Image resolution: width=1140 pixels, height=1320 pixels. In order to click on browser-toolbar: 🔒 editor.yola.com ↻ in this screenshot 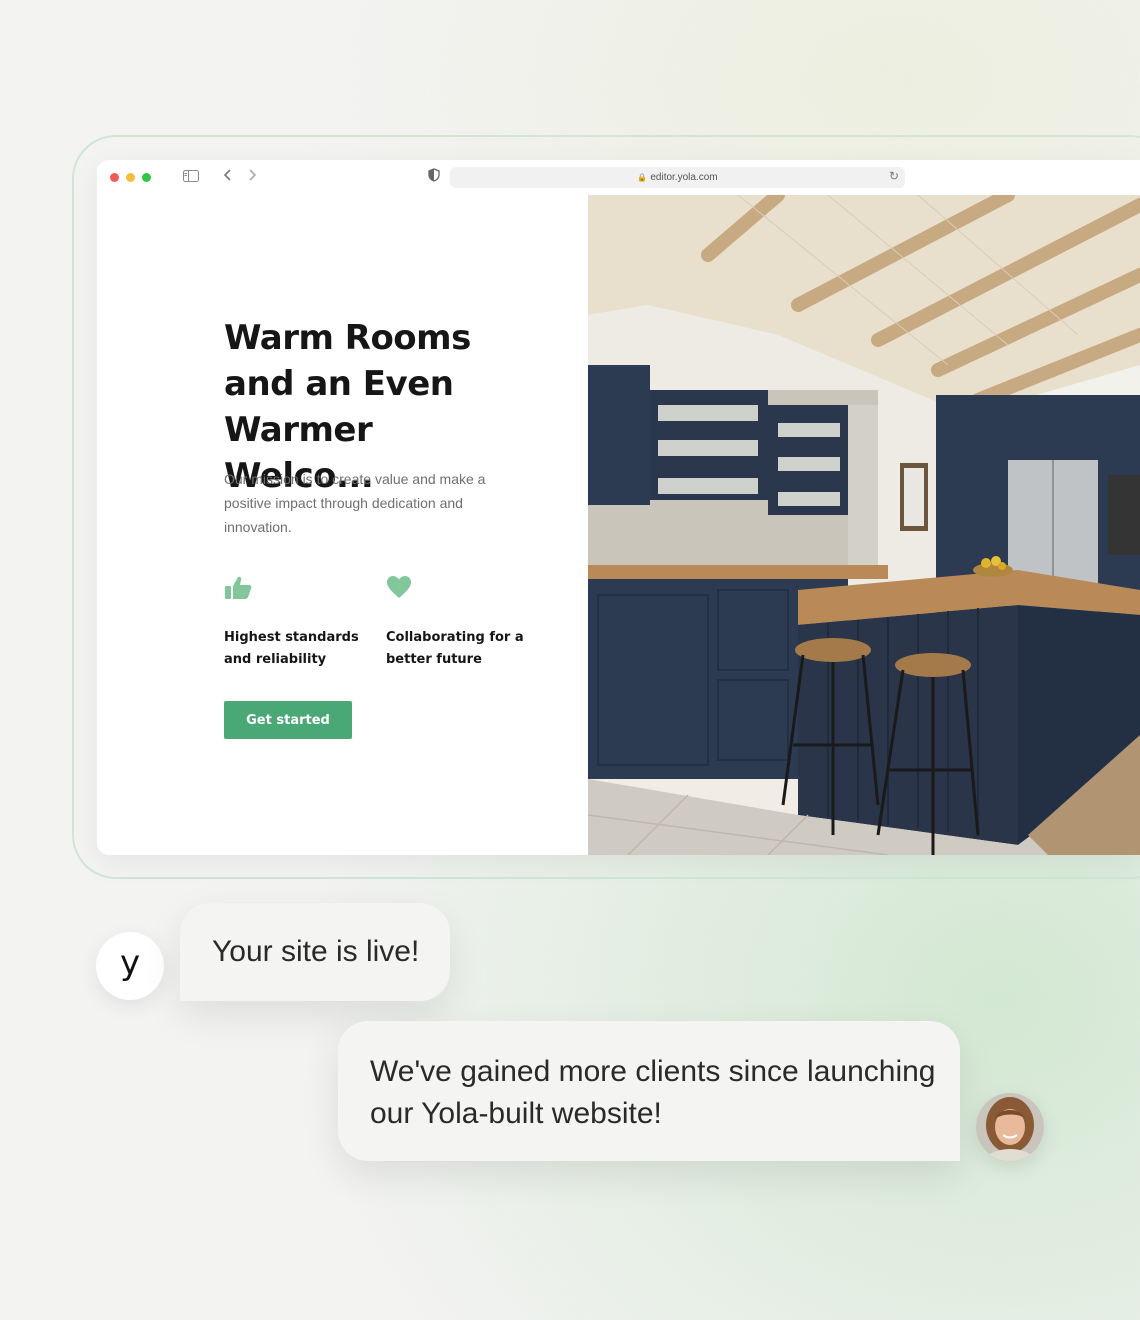, I will do `click(618, 178)`.